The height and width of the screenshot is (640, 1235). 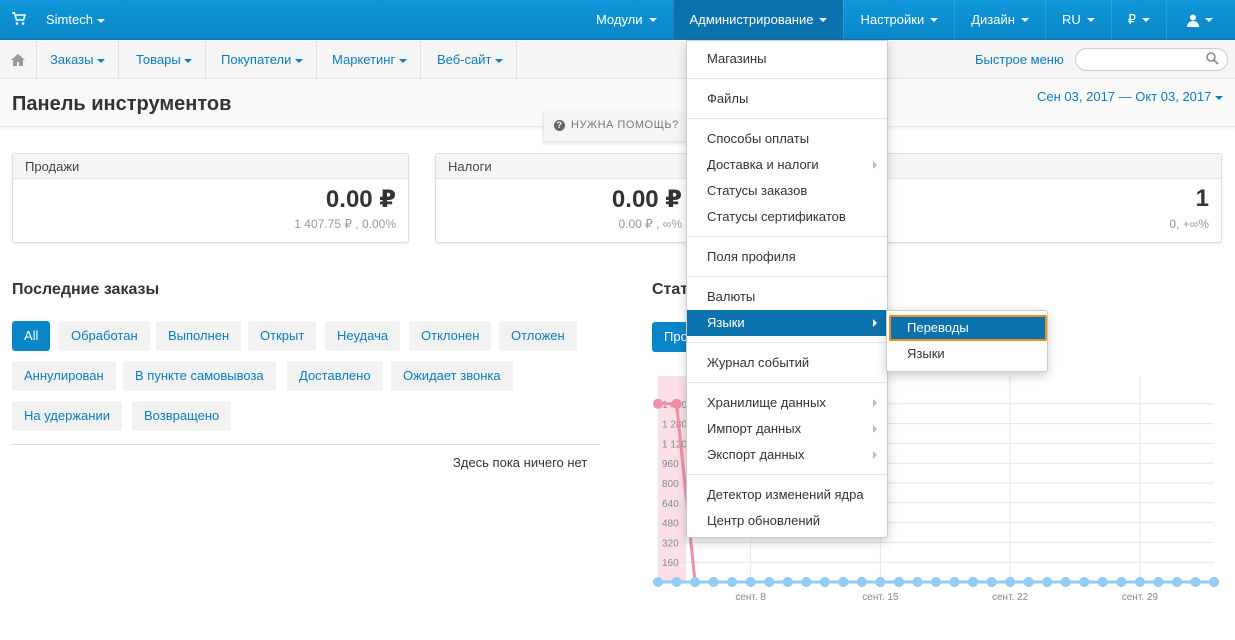 I want to click on subnav-item: Покупатели, so click(x=262, y=60).